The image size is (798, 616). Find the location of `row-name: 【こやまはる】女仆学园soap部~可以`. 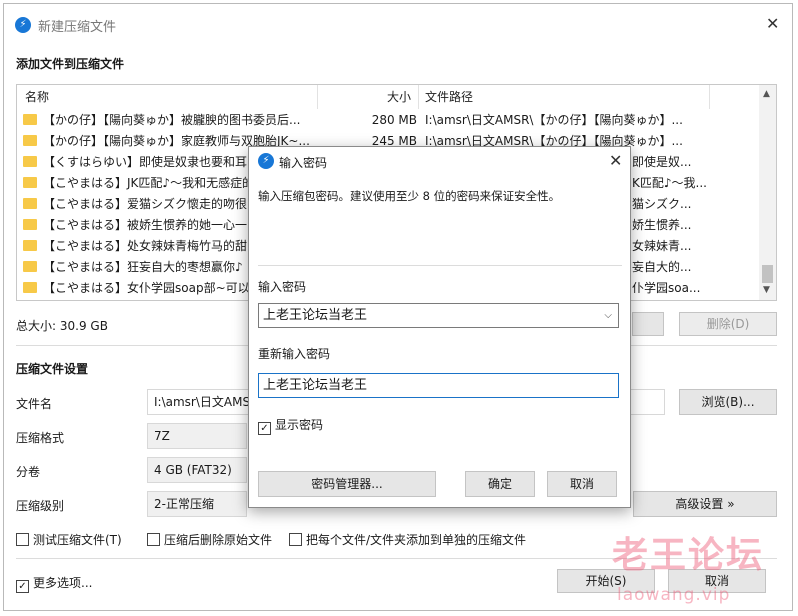

row-name: 【こやまはる】女仆学园soap部~可以 is located at coordinates (146, 288).